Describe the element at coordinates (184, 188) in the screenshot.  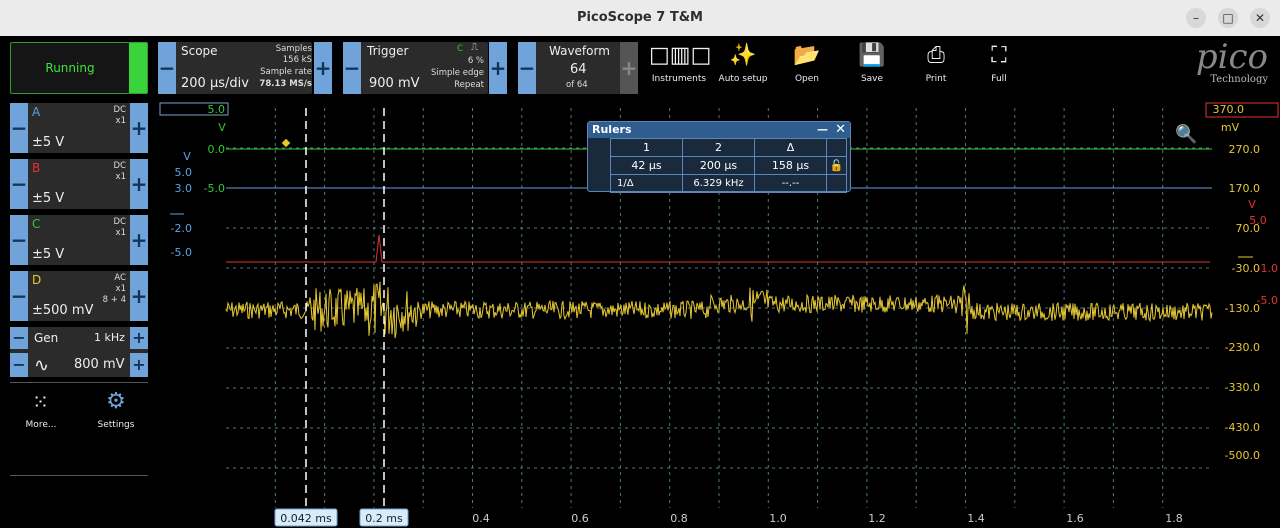
I see `axis-a-label: 3.0` at that location.